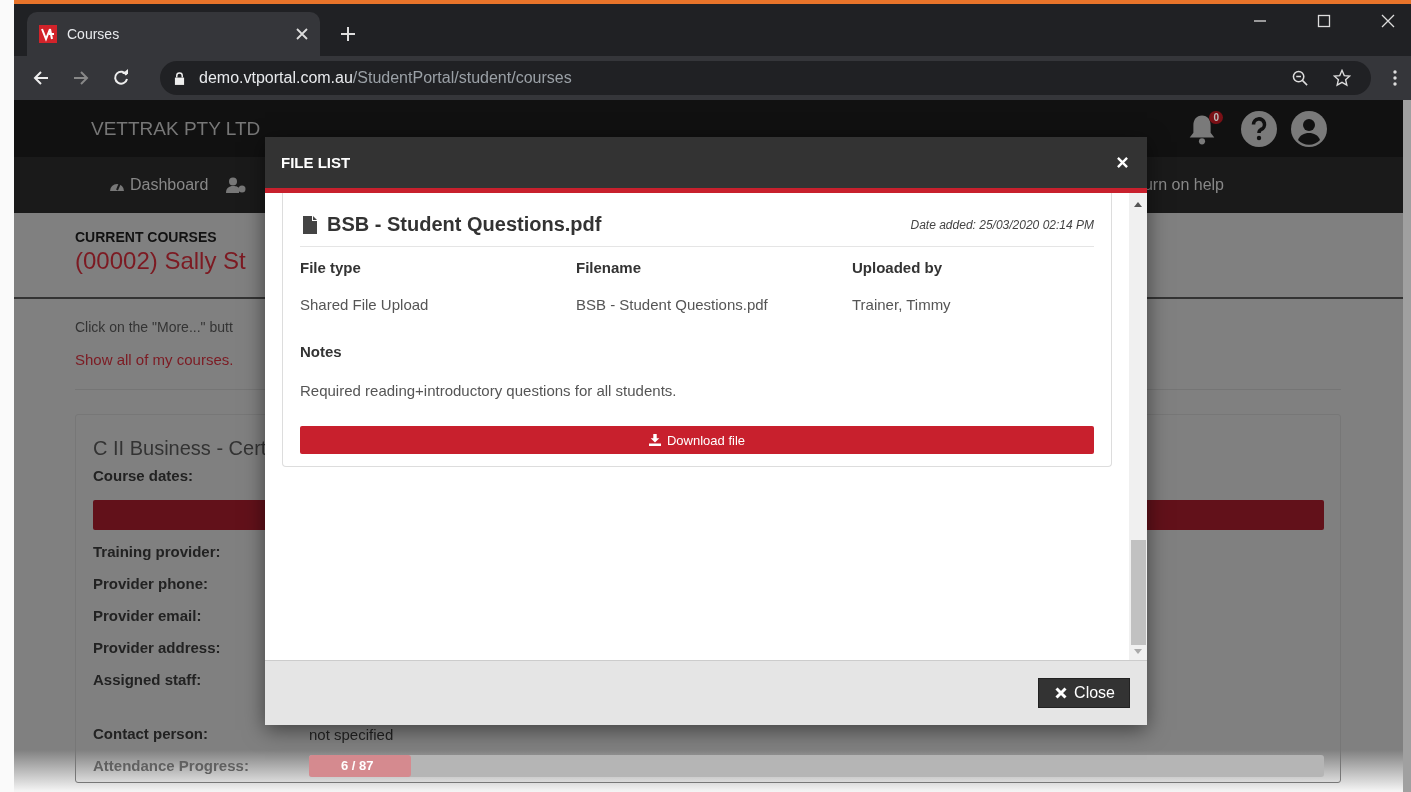 This screenshot has height=792, width=1411. Describe the element at coordinates (348, 34) in the screenshot. I see `plus-icon` at that location.